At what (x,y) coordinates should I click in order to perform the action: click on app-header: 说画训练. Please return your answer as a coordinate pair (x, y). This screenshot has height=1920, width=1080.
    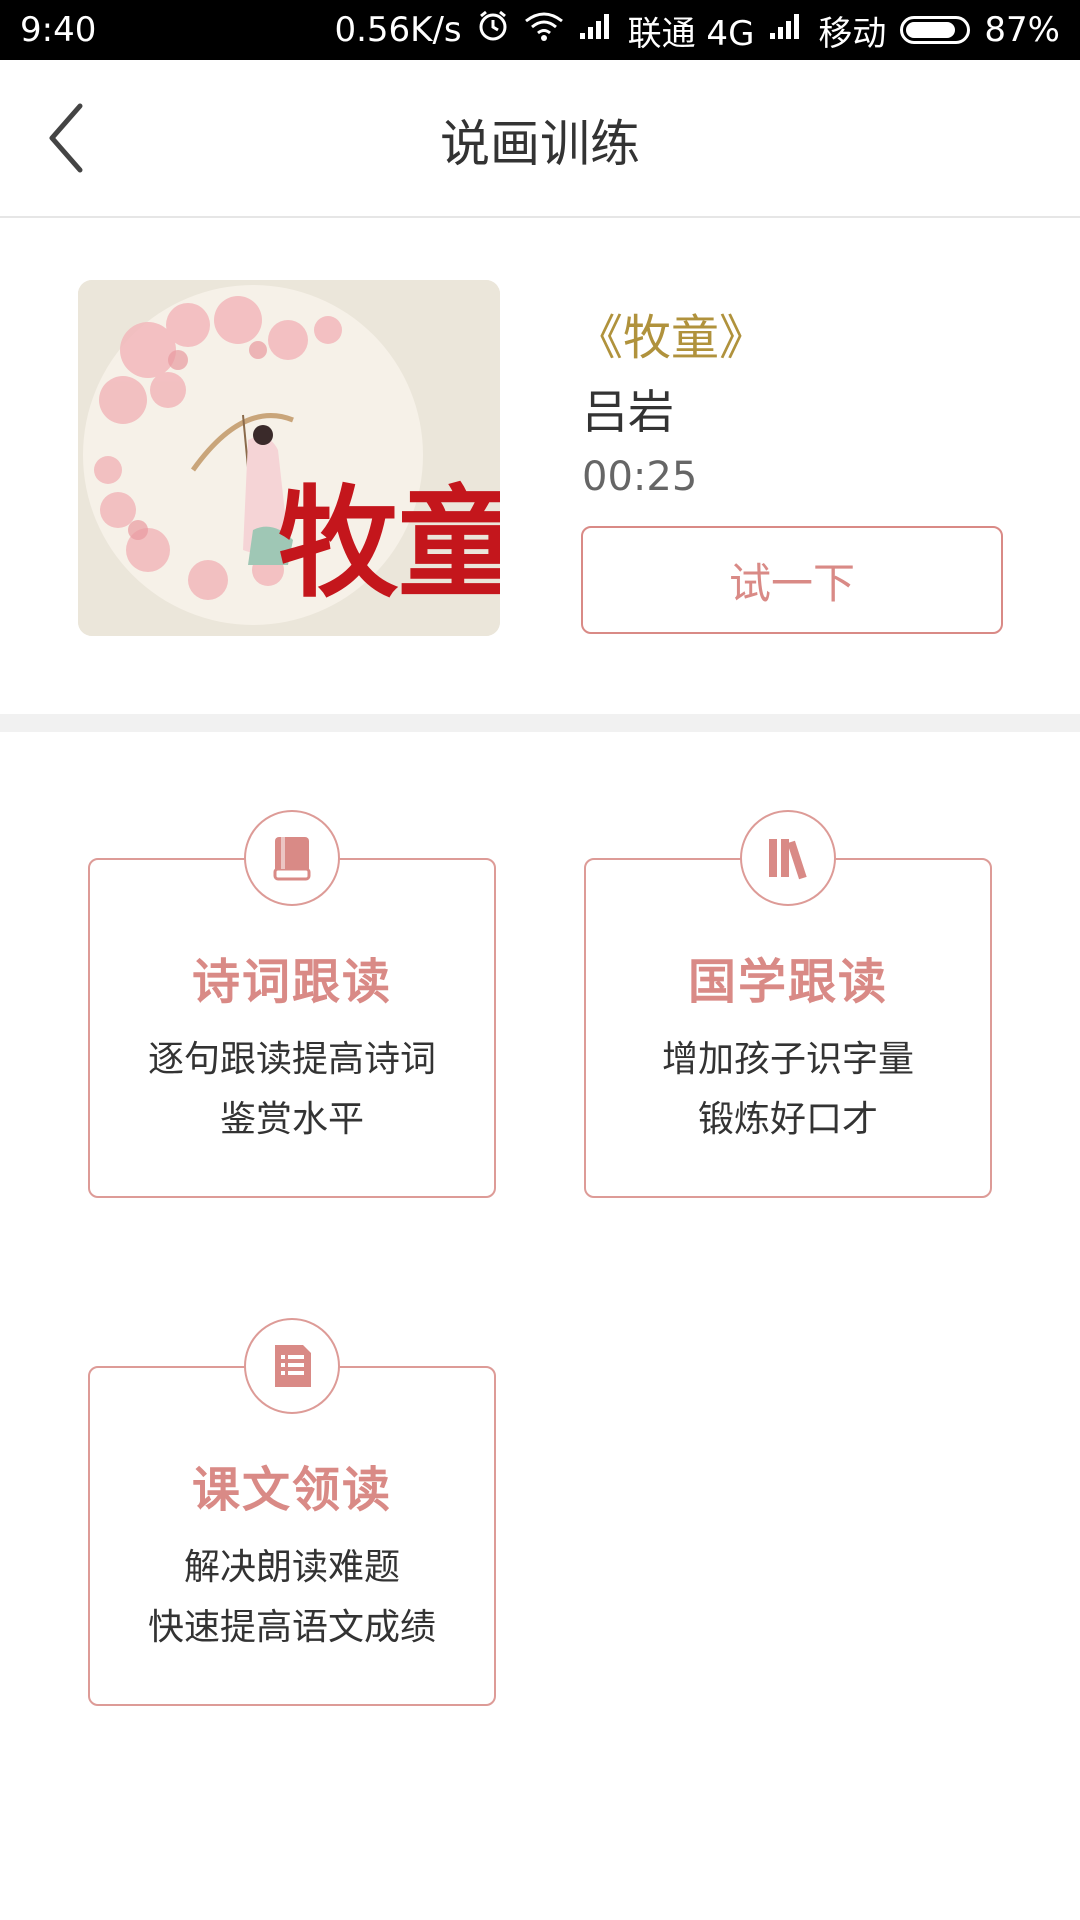
    Looking at the image, I should click on (540, 139).